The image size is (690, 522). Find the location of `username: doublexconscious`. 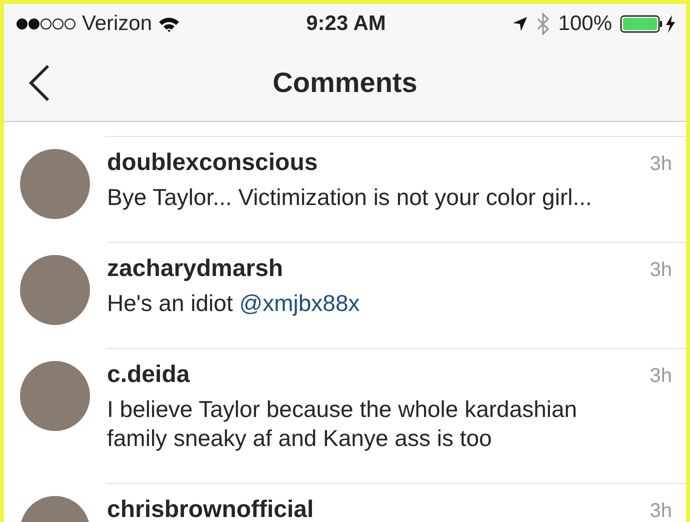

username: doublexconscious is located at coordinates (212, 163).